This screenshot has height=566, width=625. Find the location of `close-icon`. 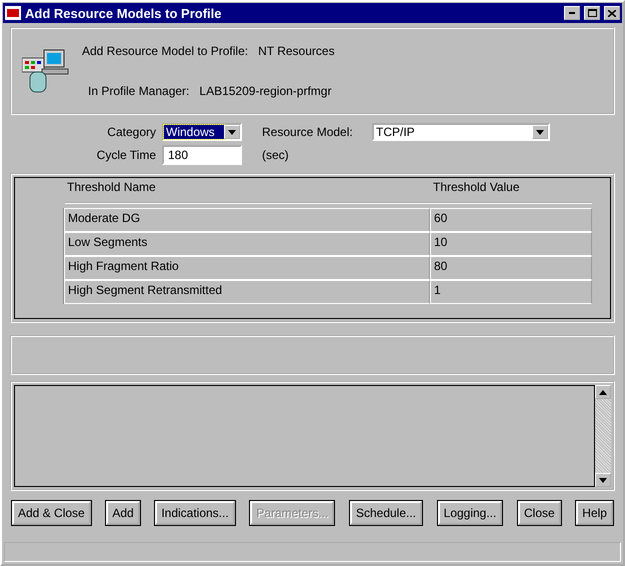

close-icon is located at coordinates (612, 13).